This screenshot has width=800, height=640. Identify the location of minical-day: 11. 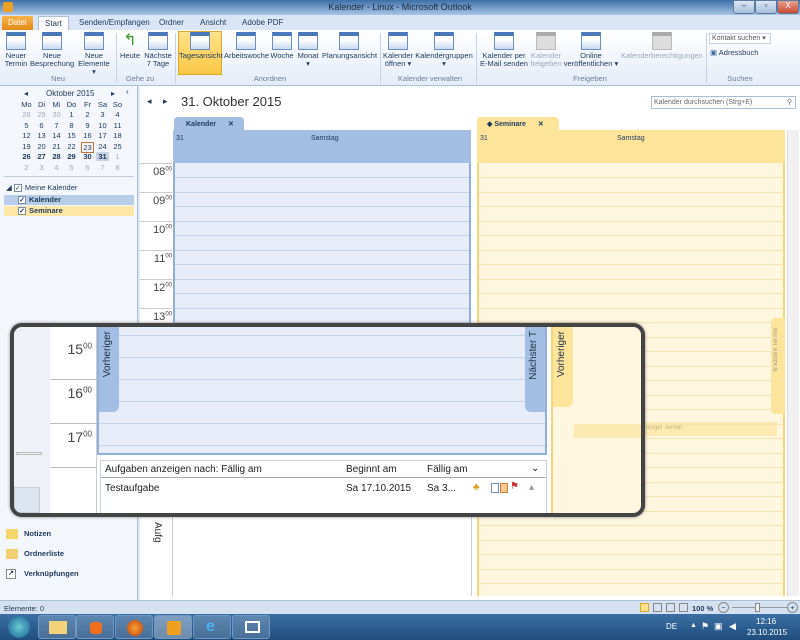
(117, 125).